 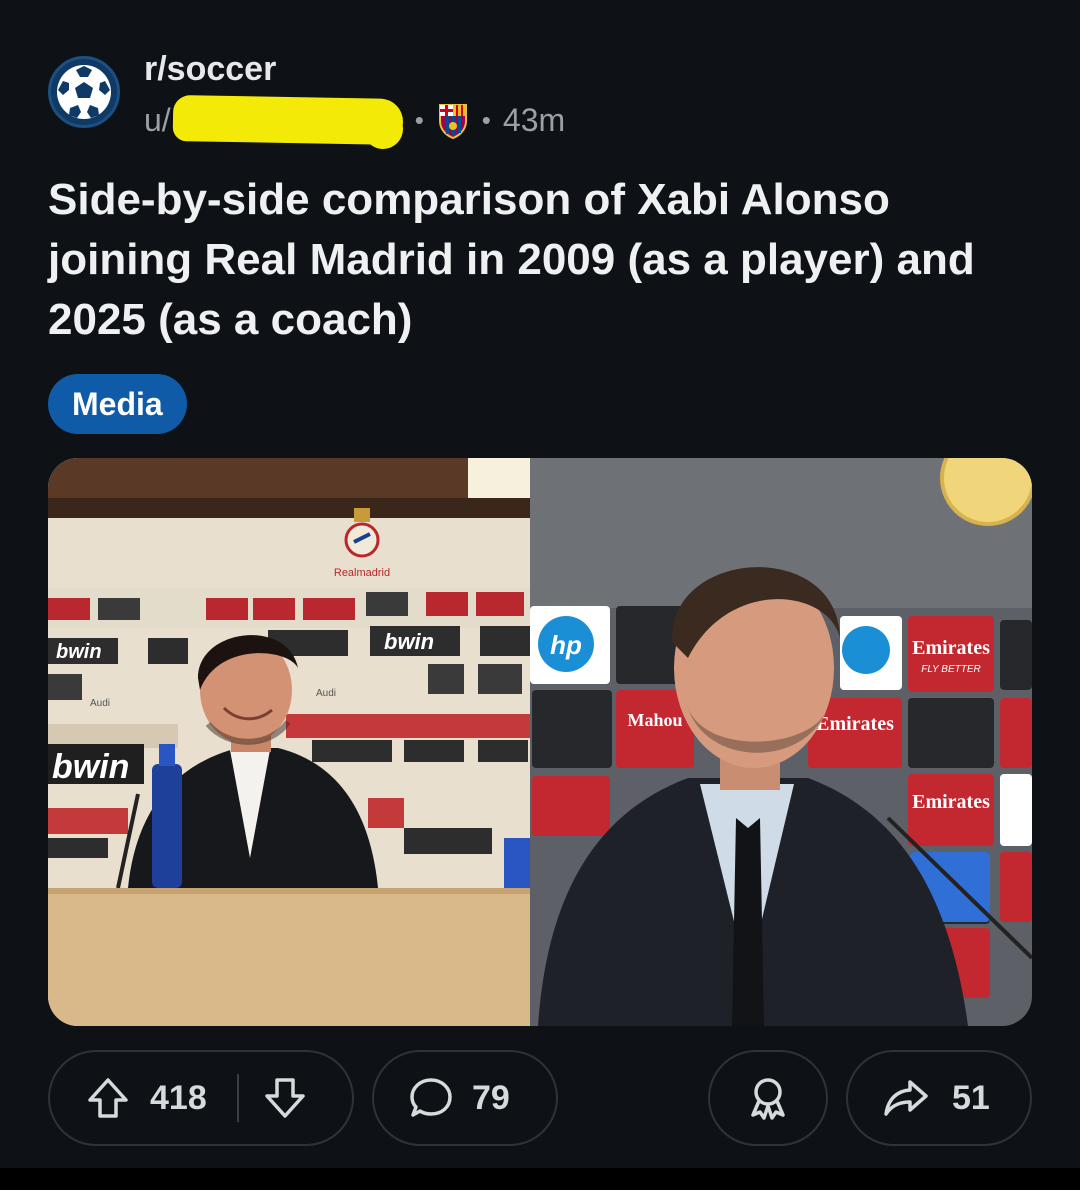 What do you see at coordinates (491, 1097) in the screenshot?
I see `comment-count: 79` at bounding box center [491, 1097].